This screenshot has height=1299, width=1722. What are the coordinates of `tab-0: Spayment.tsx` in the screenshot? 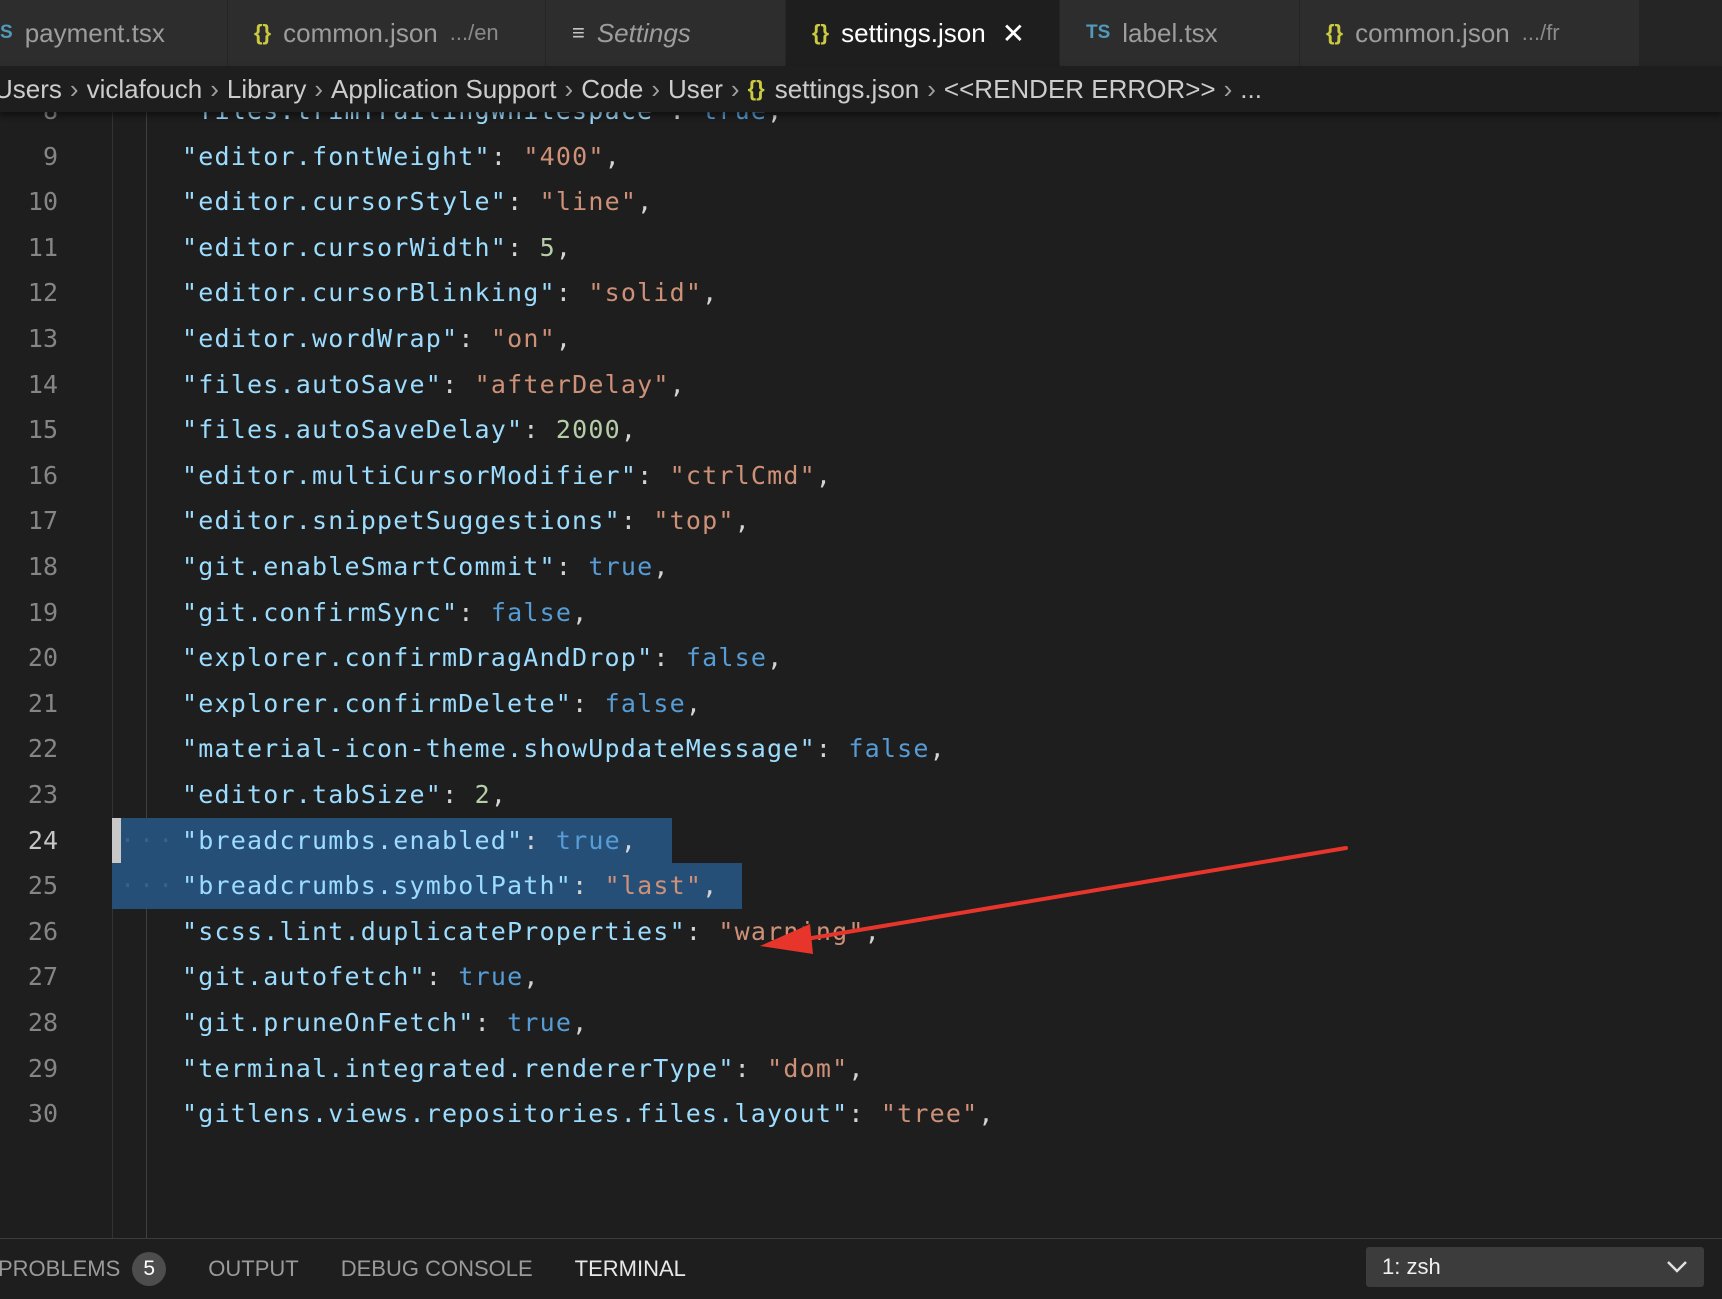 It's located at (114, 33).